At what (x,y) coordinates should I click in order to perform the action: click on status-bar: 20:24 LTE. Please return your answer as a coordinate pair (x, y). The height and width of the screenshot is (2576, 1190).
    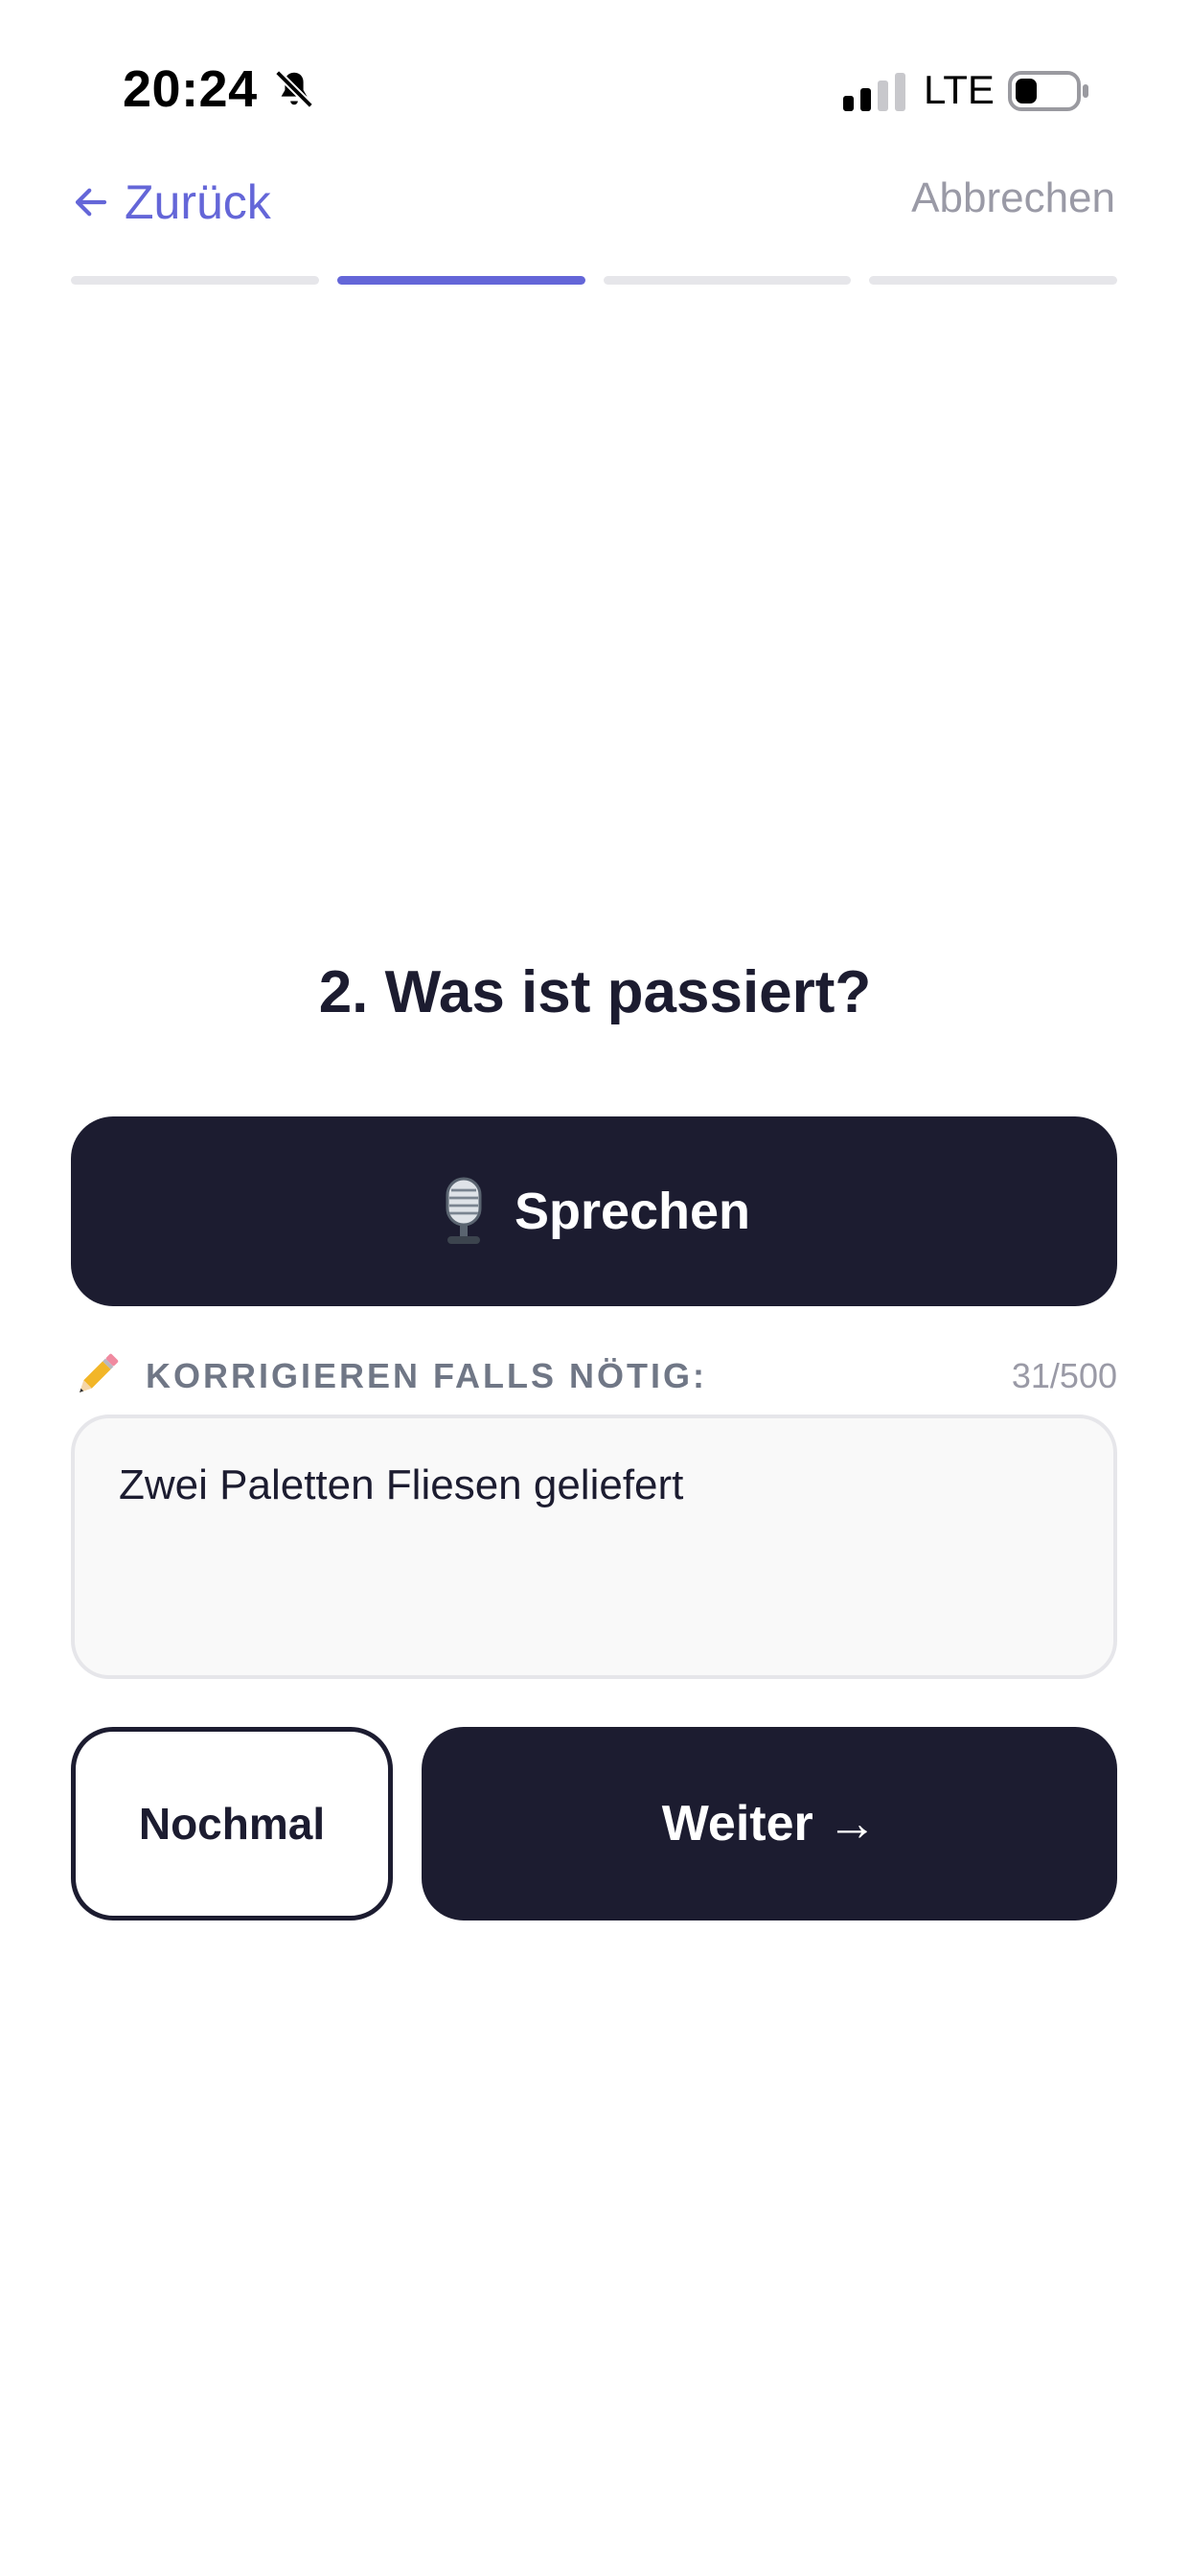
    Looking at the image, I should click on (595, 91).